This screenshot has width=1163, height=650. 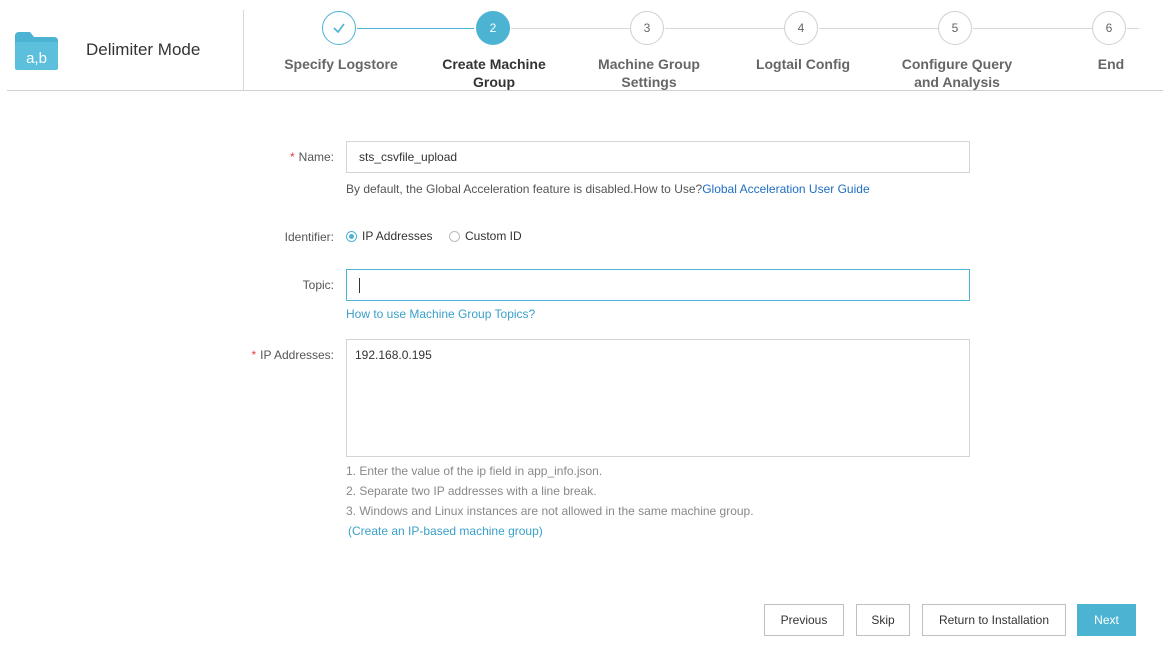 What do you see at coordinates (658, 398) in the screenshot?
I see `ip-addresses-textarea: 192.168.0.195` at bounding box center [658, 398].